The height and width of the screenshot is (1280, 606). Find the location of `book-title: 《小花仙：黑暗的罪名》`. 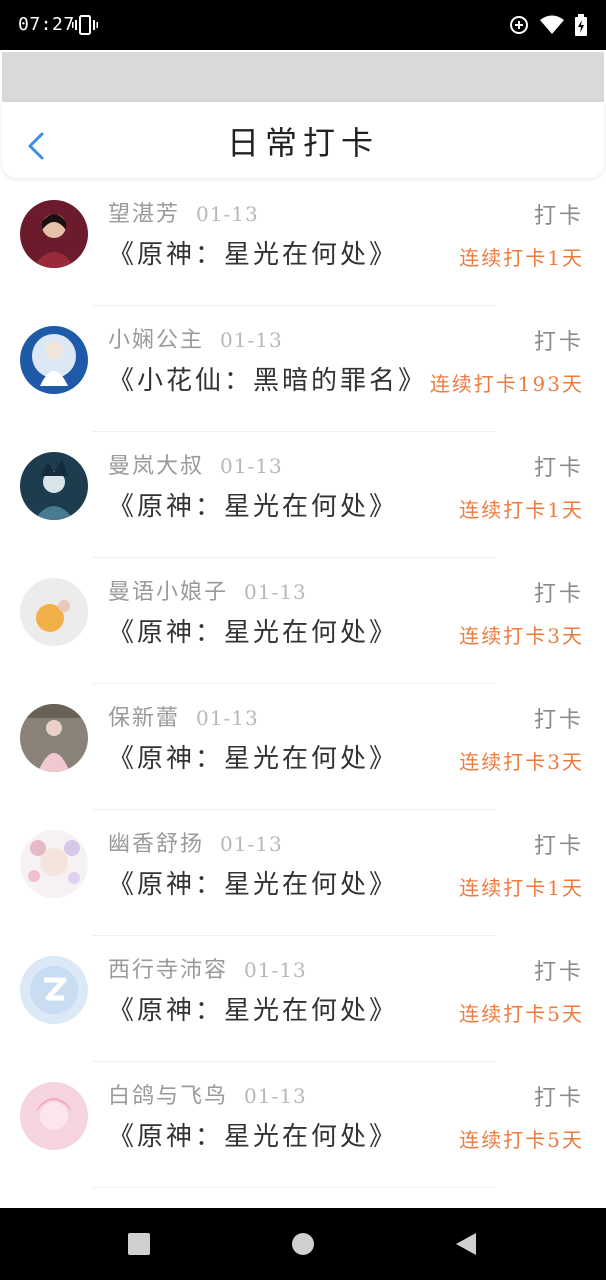

book-title: 《小花仙：黑暗的罪名》 is located at coordinates (267, 378).